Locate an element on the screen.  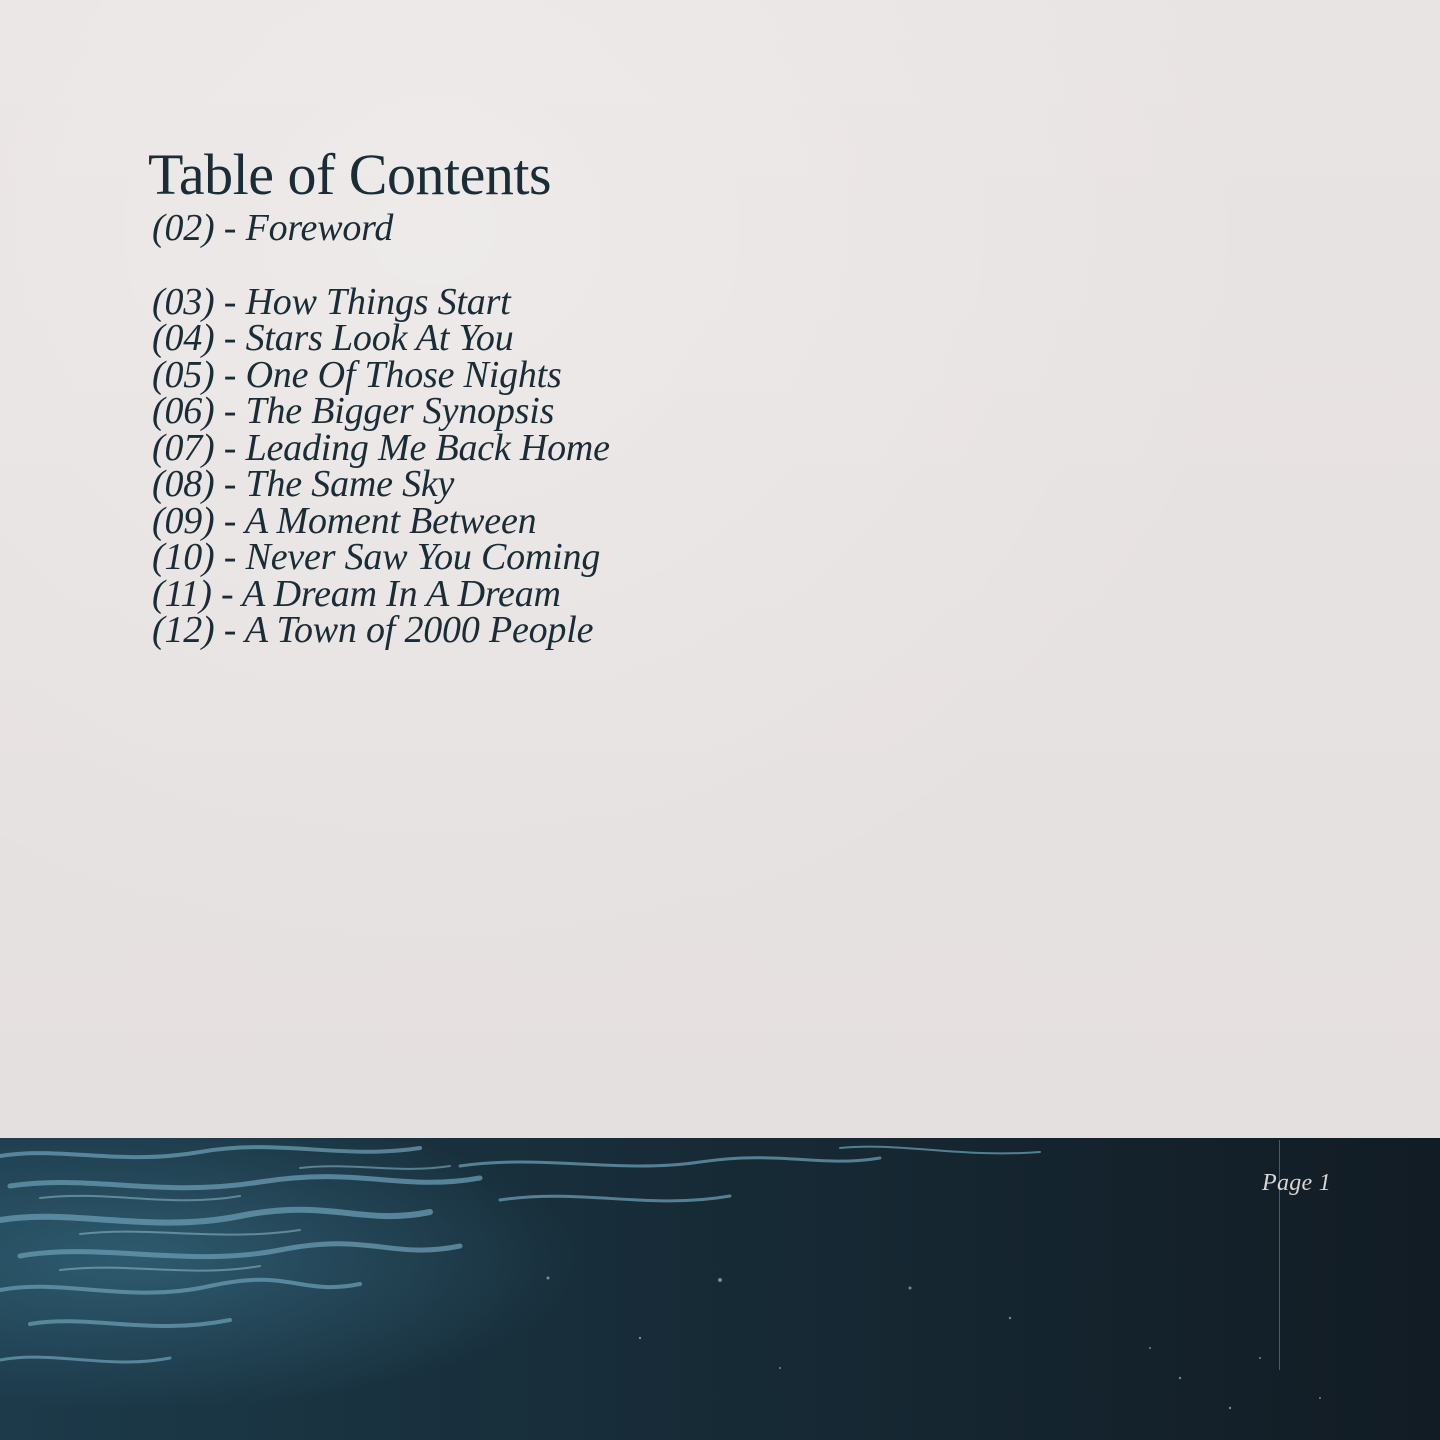
toc-entry: (05) - One Of Those Nights is located at coordinates (357, 374).